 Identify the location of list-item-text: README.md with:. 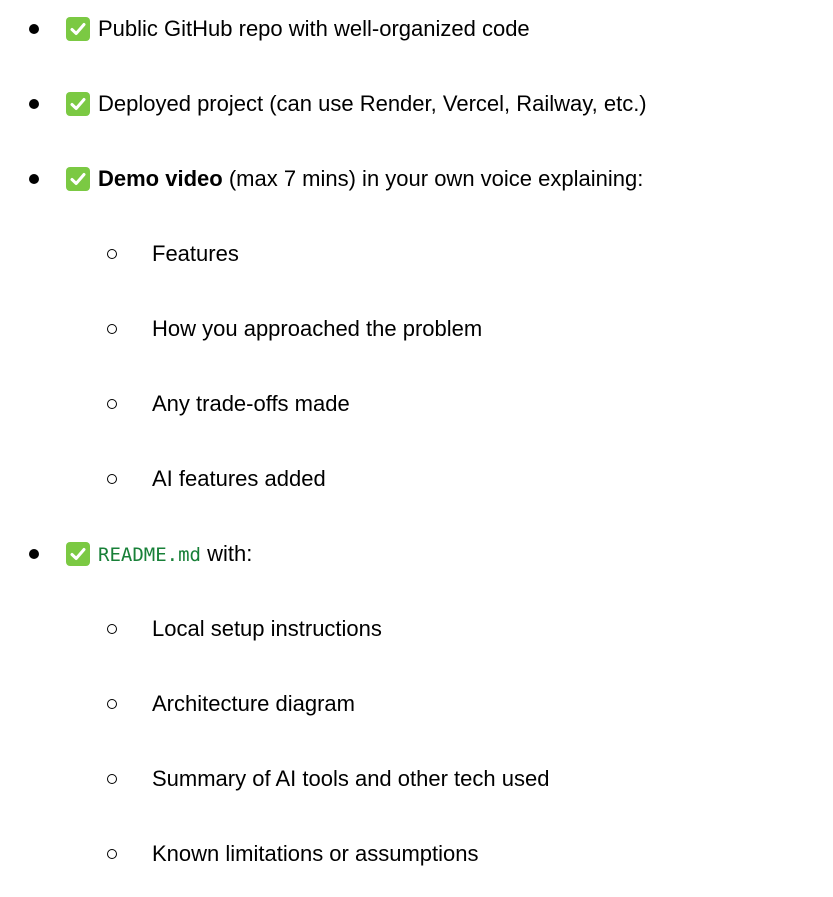
(175, 554).